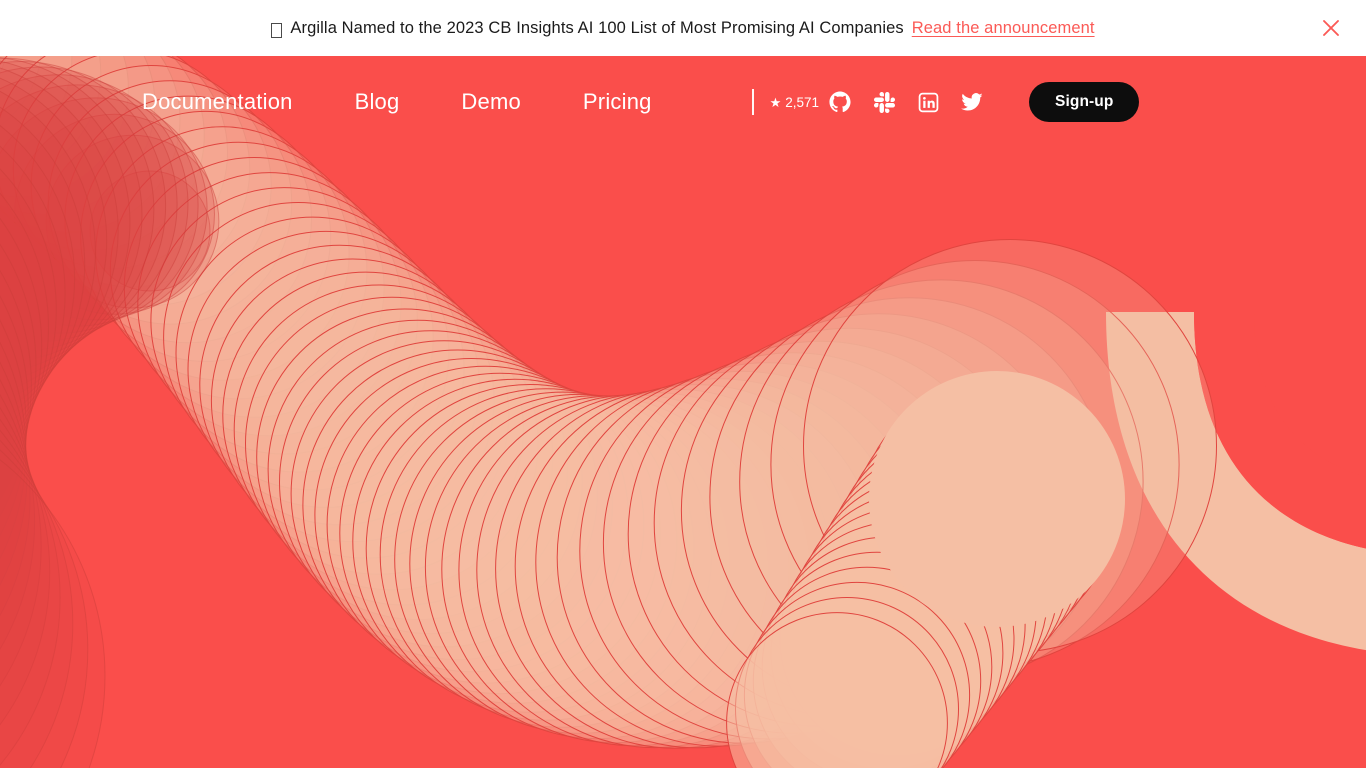 The width and height of the screenshot is (1366, 768). I want to click on nav-link-blog: Blog, so click(377, 102).